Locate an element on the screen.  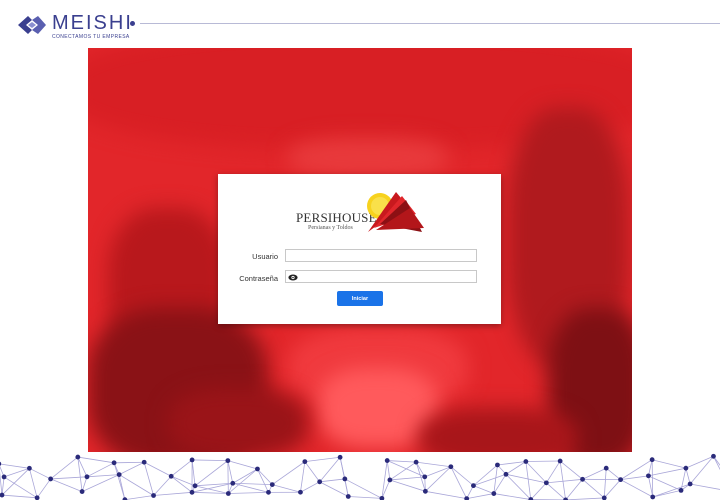
username-input is located at coordinates (381, 255).